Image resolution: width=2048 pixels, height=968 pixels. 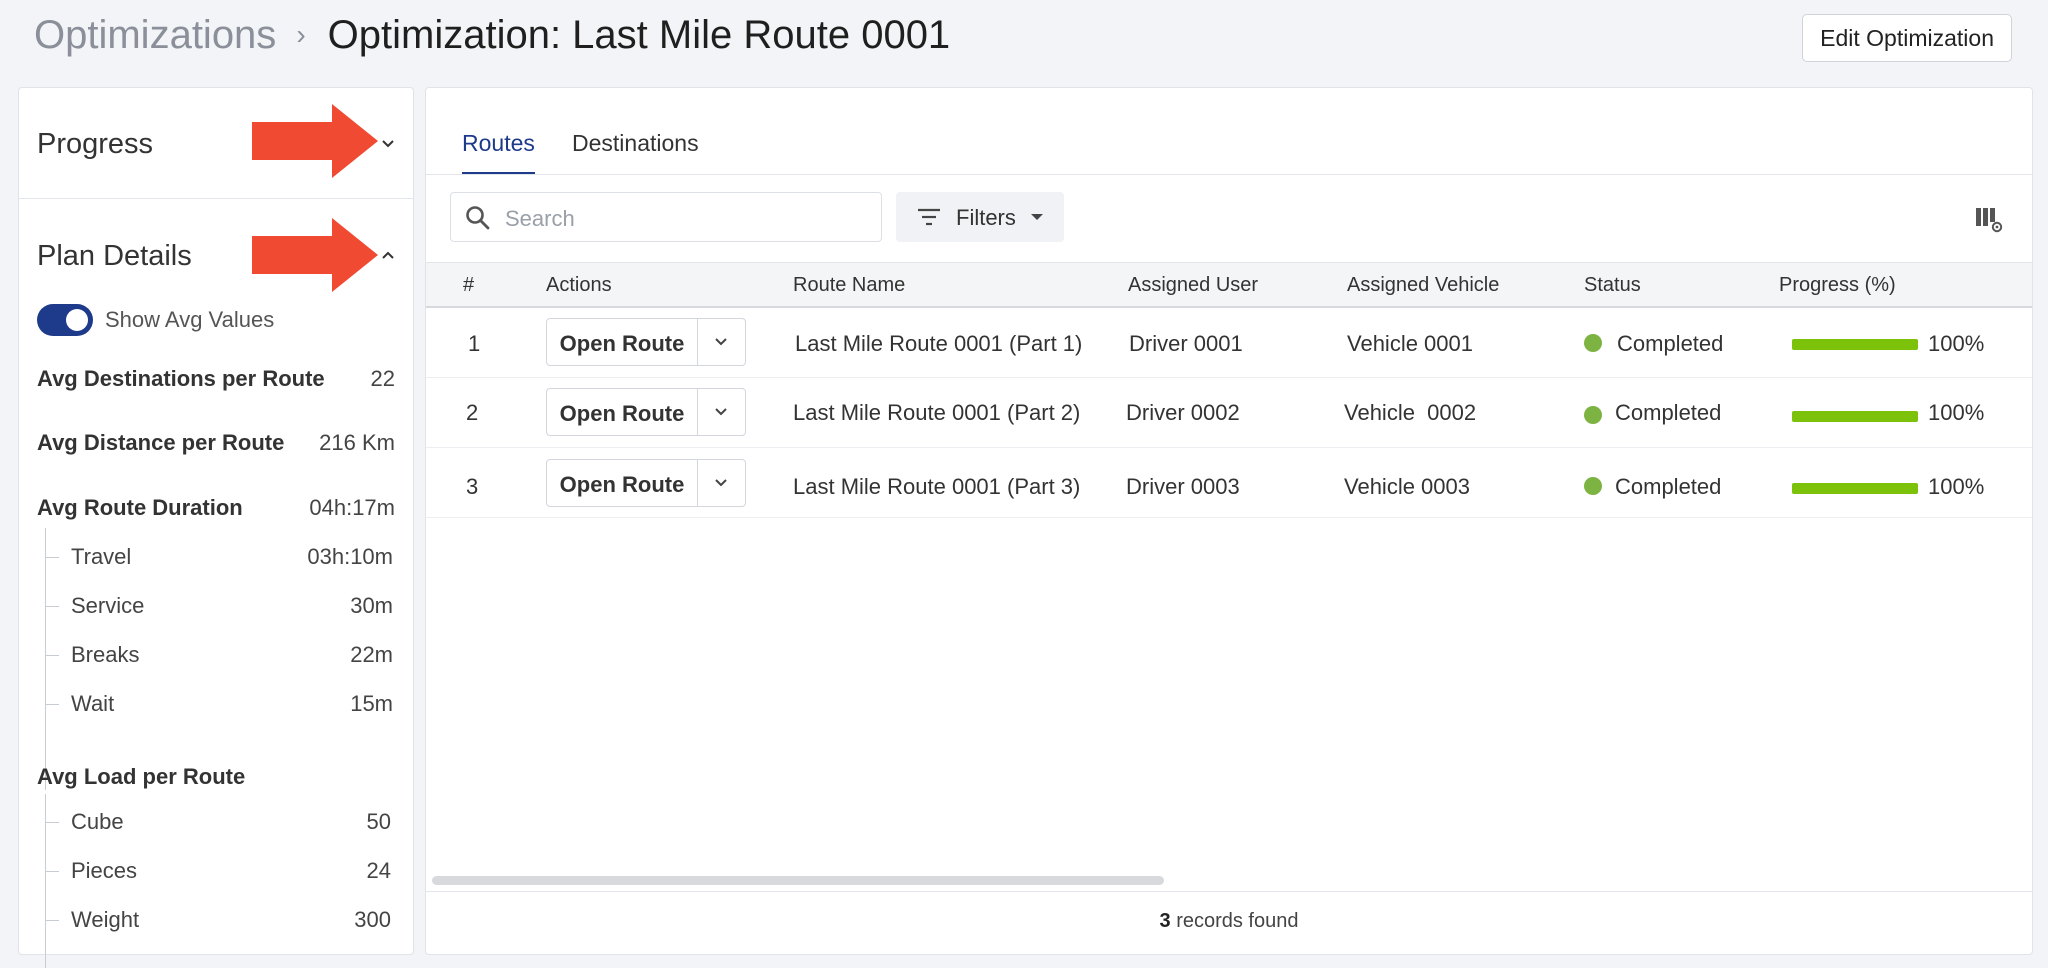 I want to click on stat-label: Avg Destinations per Route, so click(x=181, y=378).